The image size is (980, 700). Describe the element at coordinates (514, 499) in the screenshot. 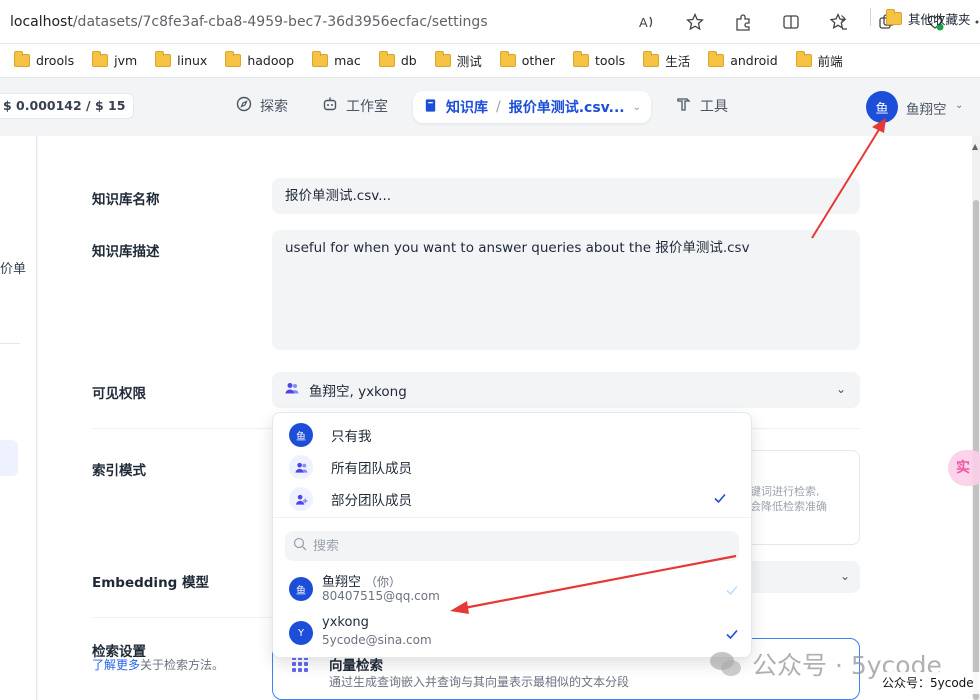

I see `option-partial-members: 部分团队成员` at that location.